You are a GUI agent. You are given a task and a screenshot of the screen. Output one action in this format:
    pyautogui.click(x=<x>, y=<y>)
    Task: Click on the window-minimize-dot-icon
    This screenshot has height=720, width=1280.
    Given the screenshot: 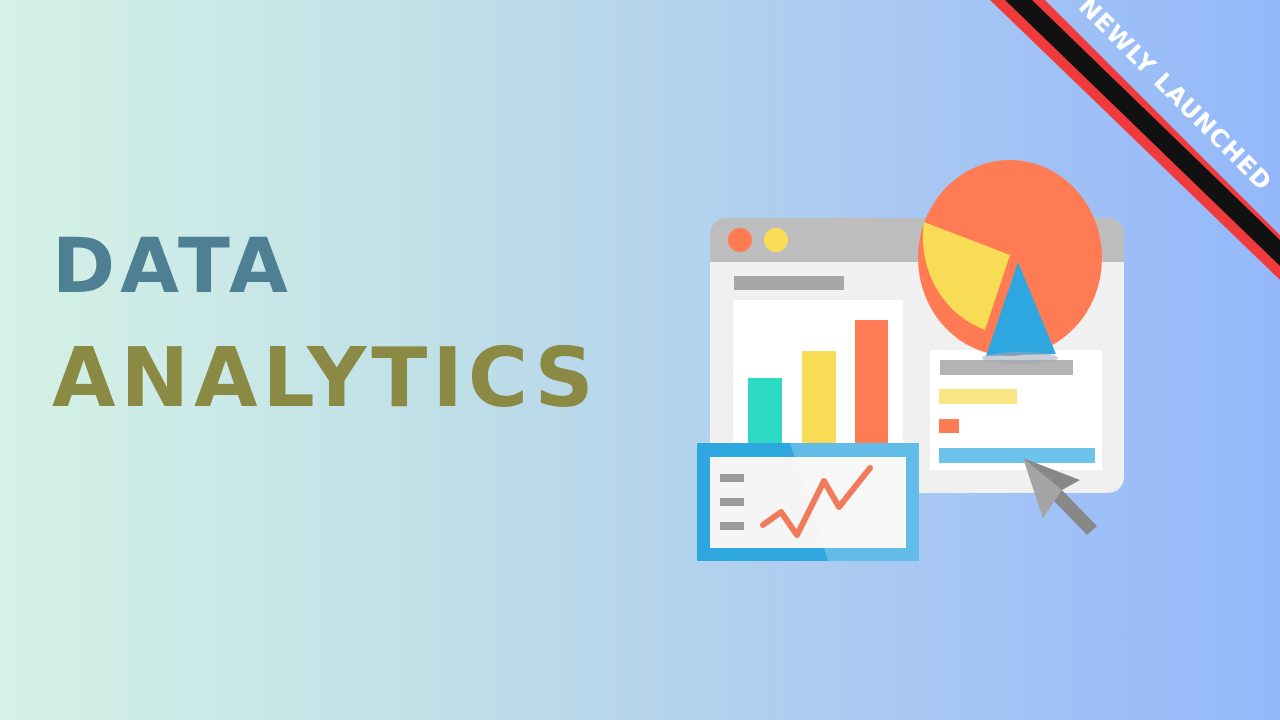 What is the action you would take?
    pyautogui.click(x=776, y=240)
    